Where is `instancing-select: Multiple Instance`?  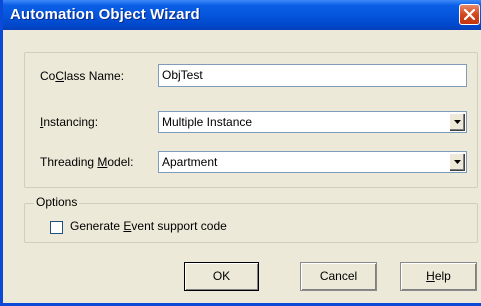
instancing-select: Multiple Instance is located at coordinates (312, 122).